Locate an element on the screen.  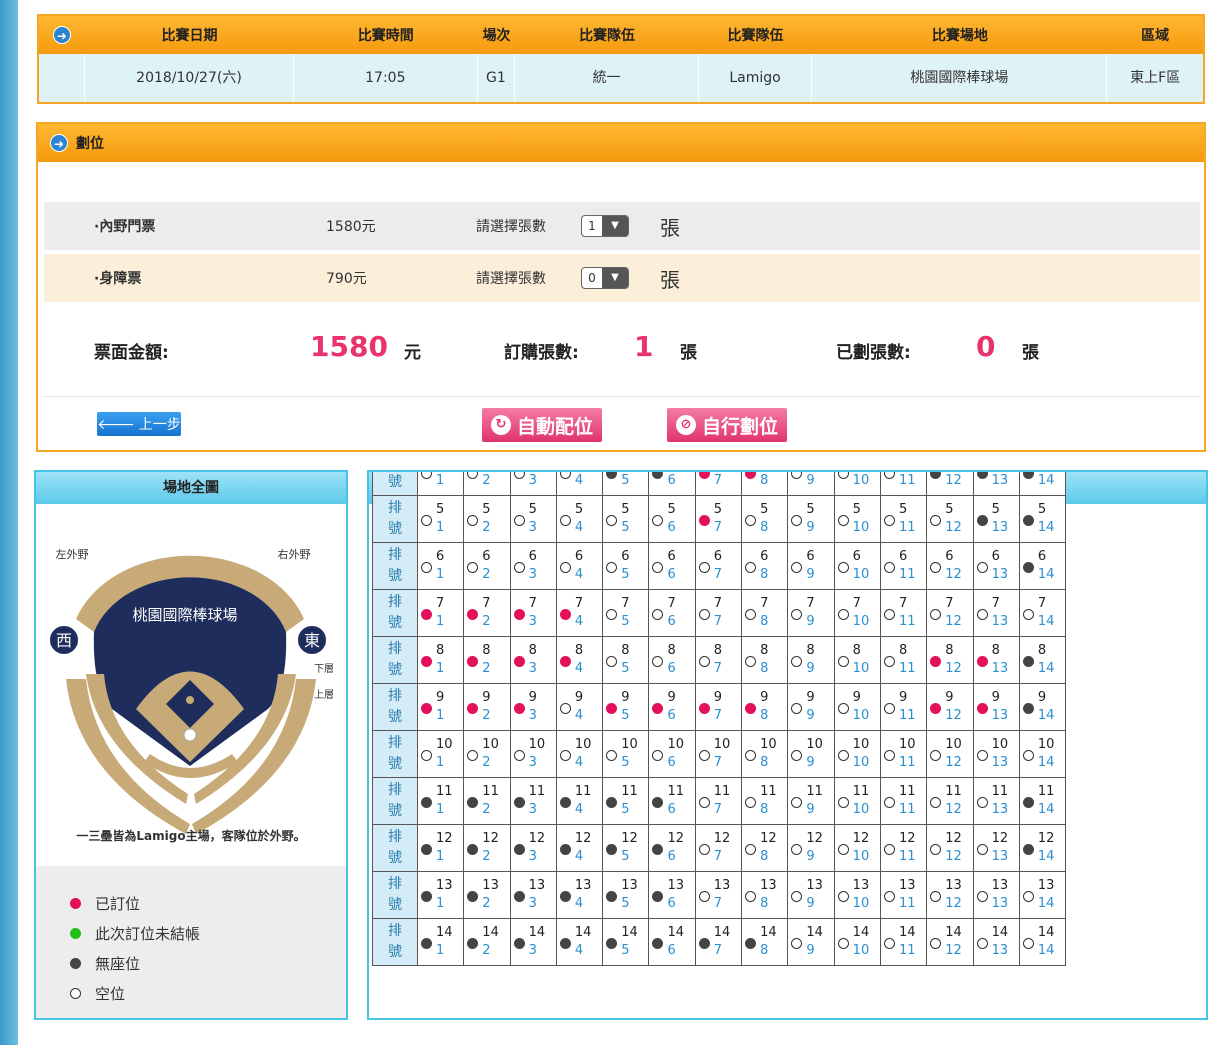
seat-cell: 59 is located at coordinates (811, 519).